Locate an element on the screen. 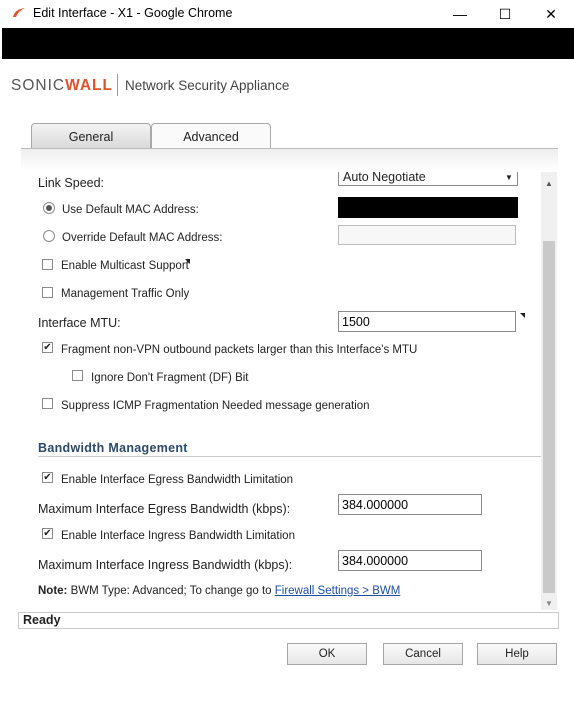  scroll-thumb is located at coordinates (549, 417).